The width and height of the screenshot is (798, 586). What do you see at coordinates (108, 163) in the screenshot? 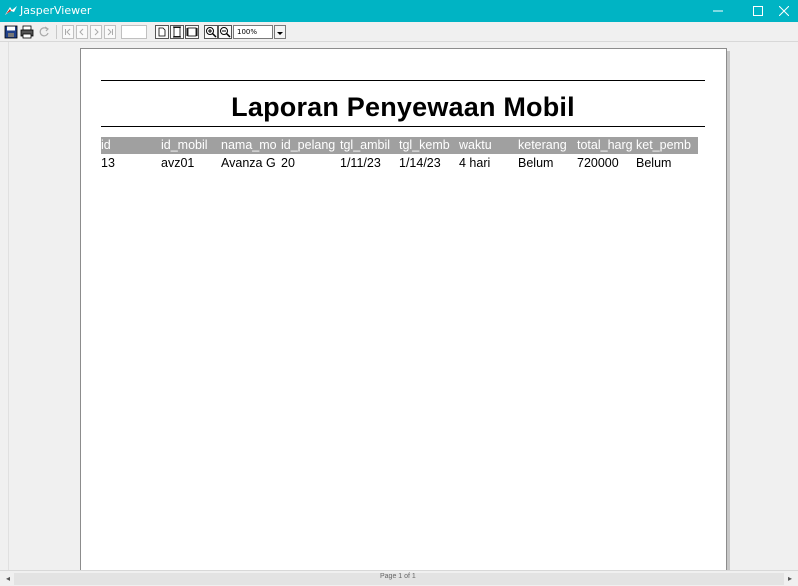
I see `table-cell: 13` at bounding box center [108, 163].